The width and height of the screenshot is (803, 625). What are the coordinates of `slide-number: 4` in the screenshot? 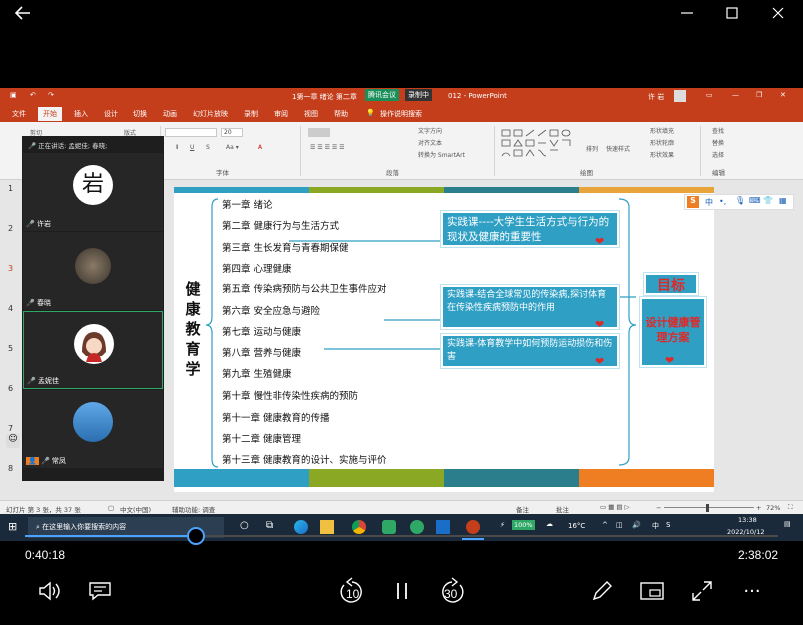 It's located at (10, 308).